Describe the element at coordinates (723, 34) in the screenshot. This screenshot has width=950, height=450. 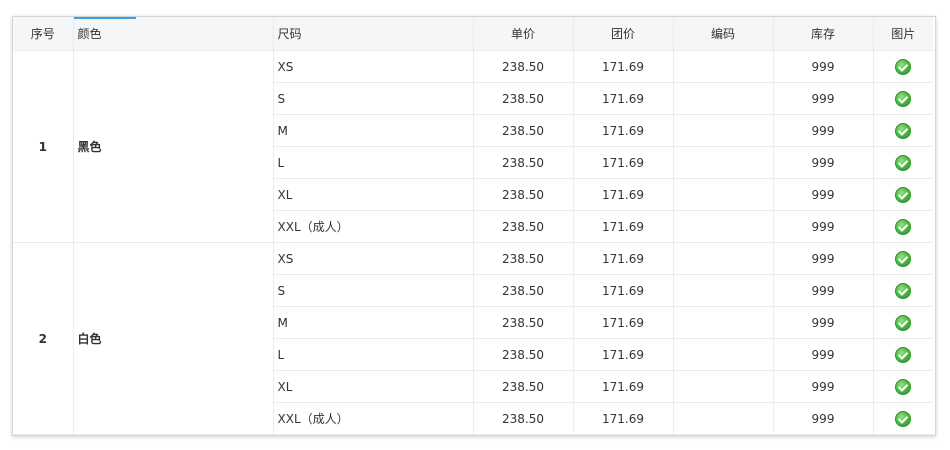
I see `column-header-code: 编码` at that location.